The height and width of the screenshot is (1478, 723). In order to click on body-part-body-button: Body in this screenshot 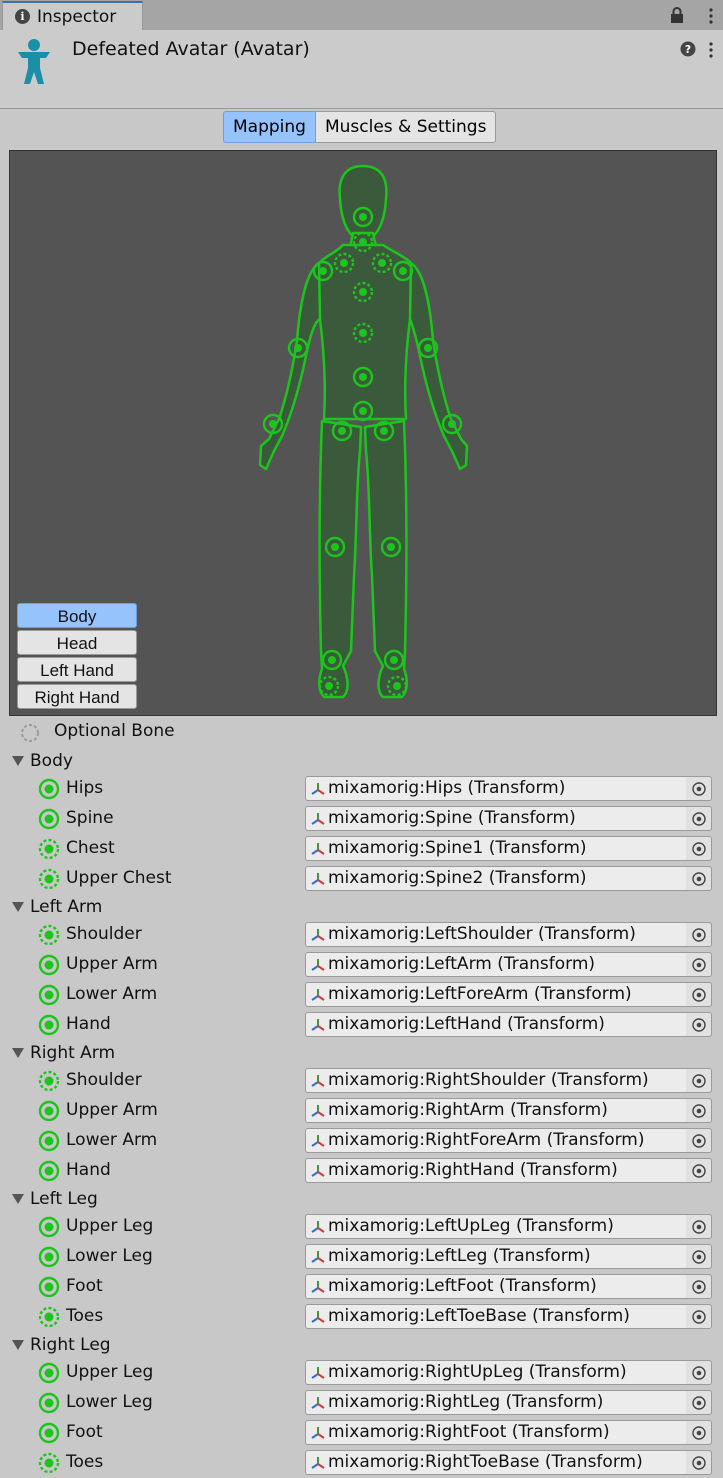, I will do `click(77, 615)`.